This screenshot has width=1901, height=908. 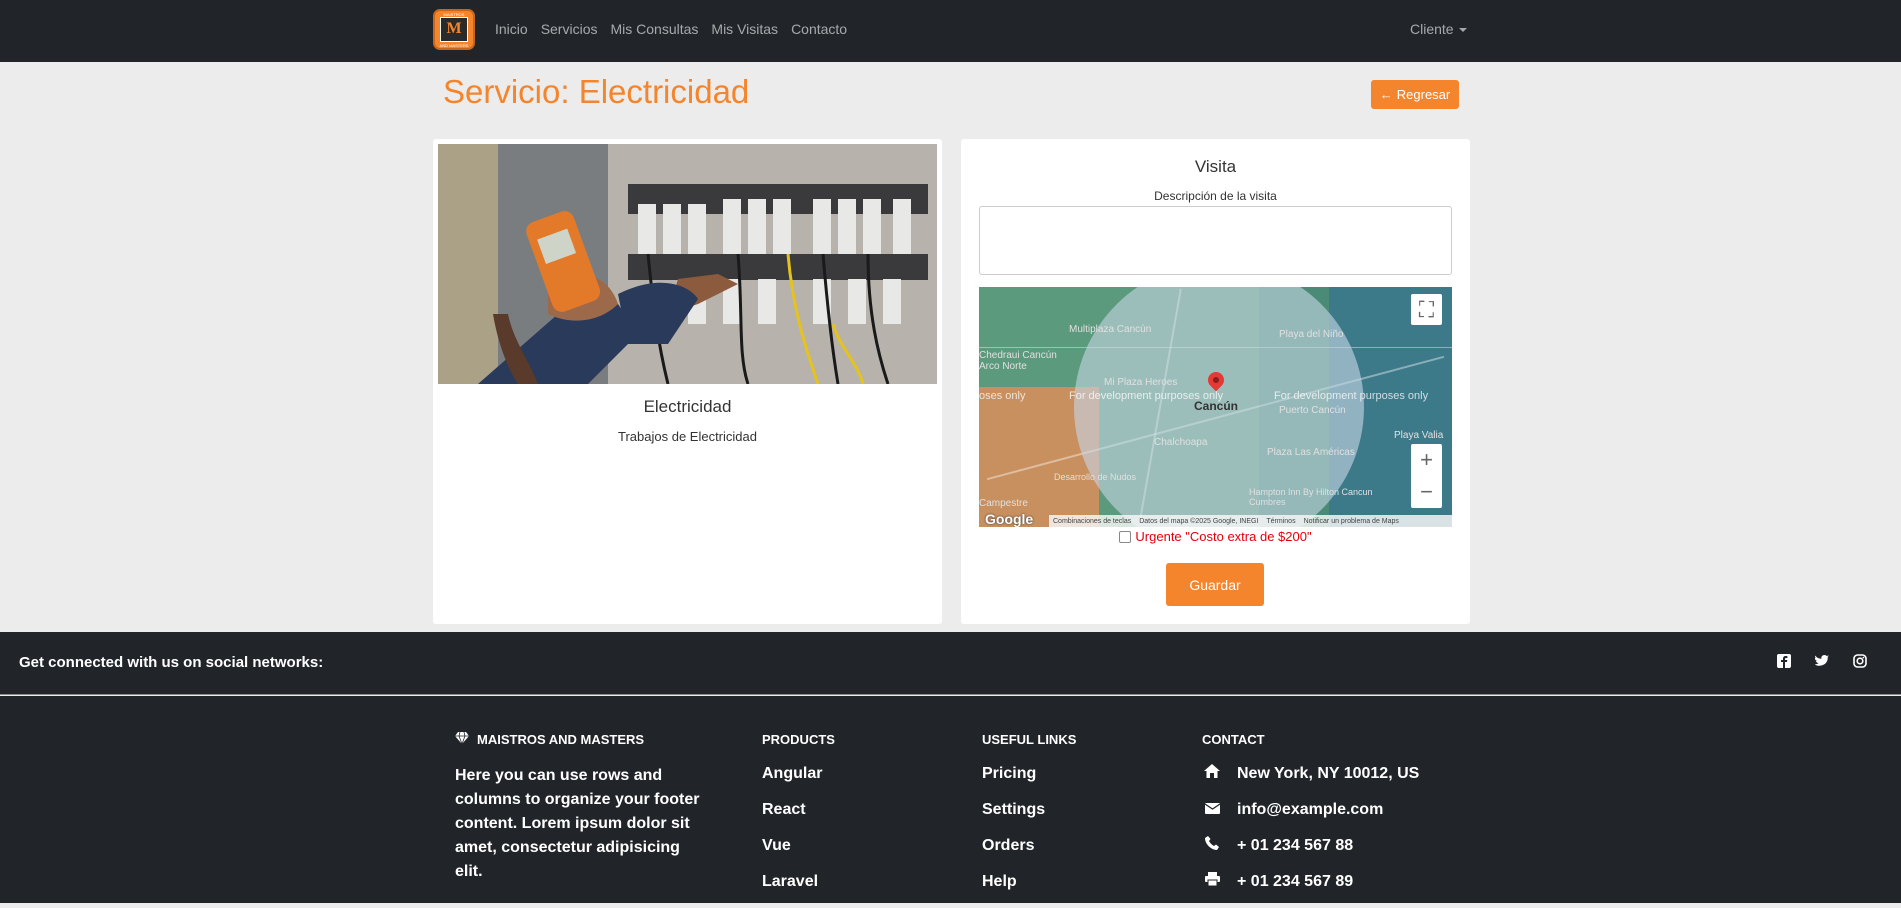 I want to click on footer-link-angular: Angular, so click(x=798, y=774).